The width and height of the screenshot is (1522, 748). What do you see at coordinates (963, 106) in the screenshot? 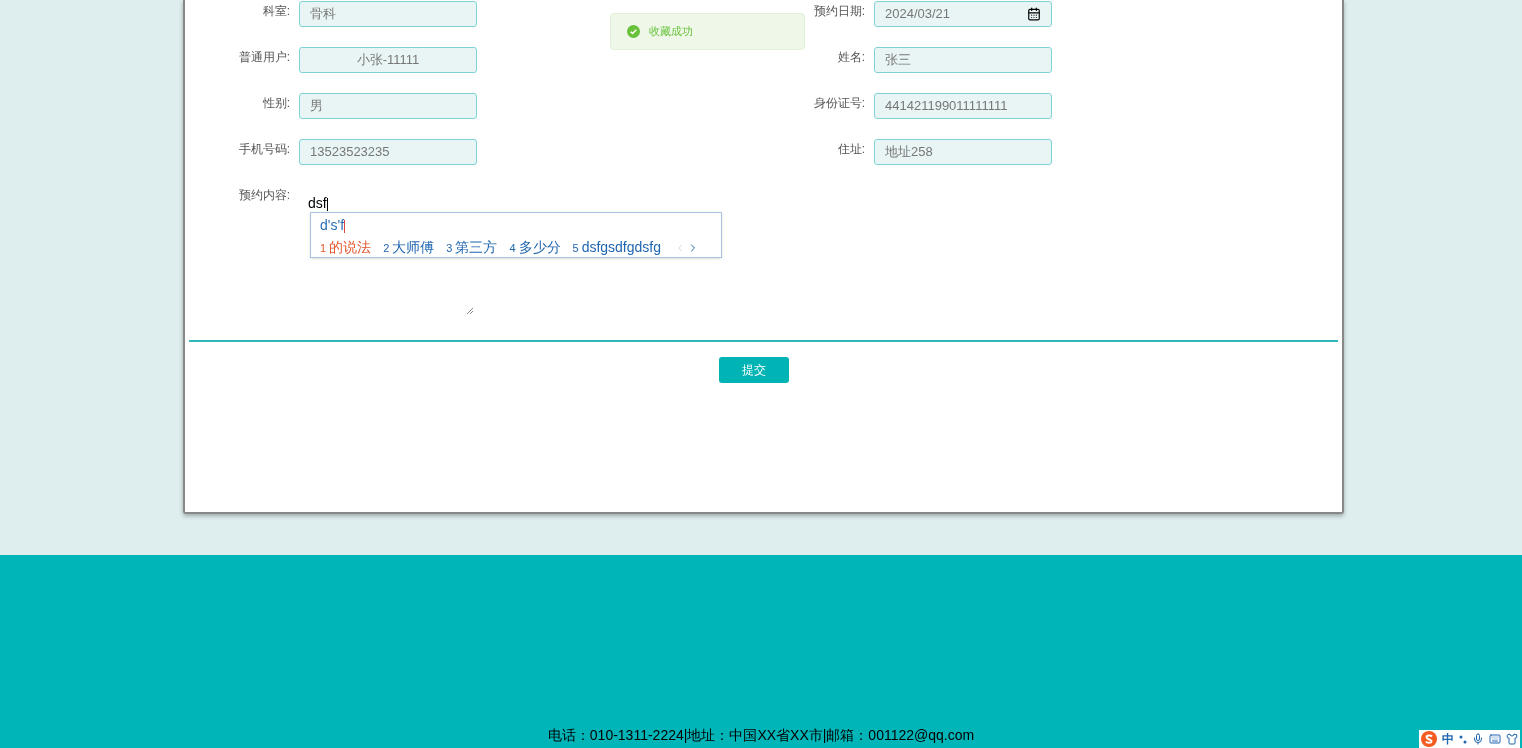
I see `input-field: 441421199011111111` at bounding box center [963, 106].